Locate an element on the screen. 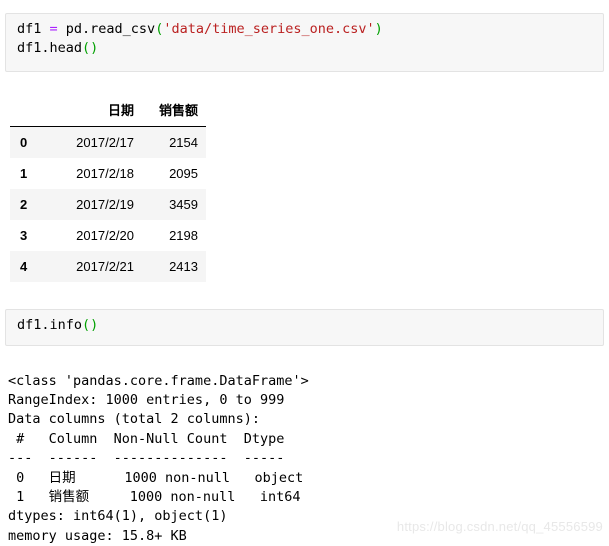  table-header: 日期 销售额 is located at coordinates (108, 111).